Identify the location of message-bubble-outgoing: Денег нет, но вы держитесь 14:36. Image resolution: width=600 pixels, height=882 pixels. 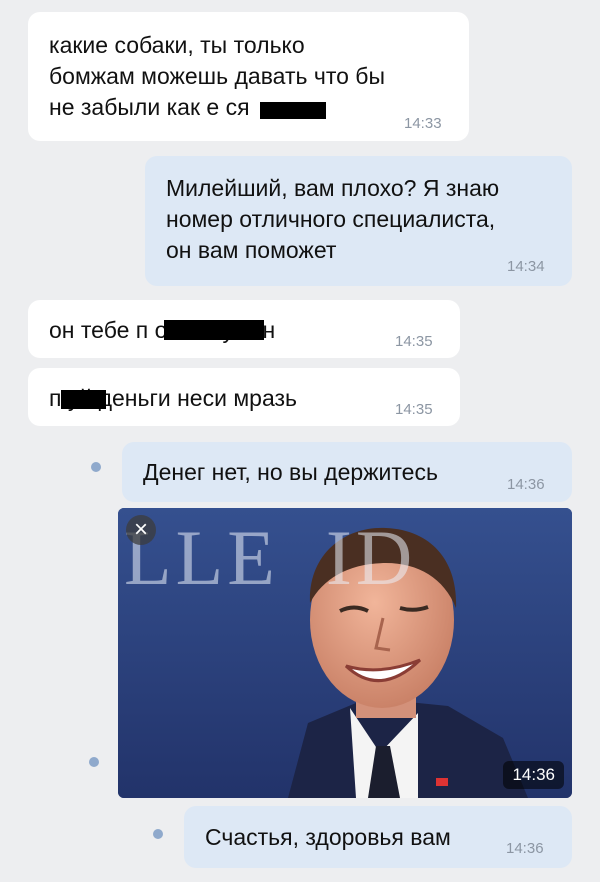
(347, 472).